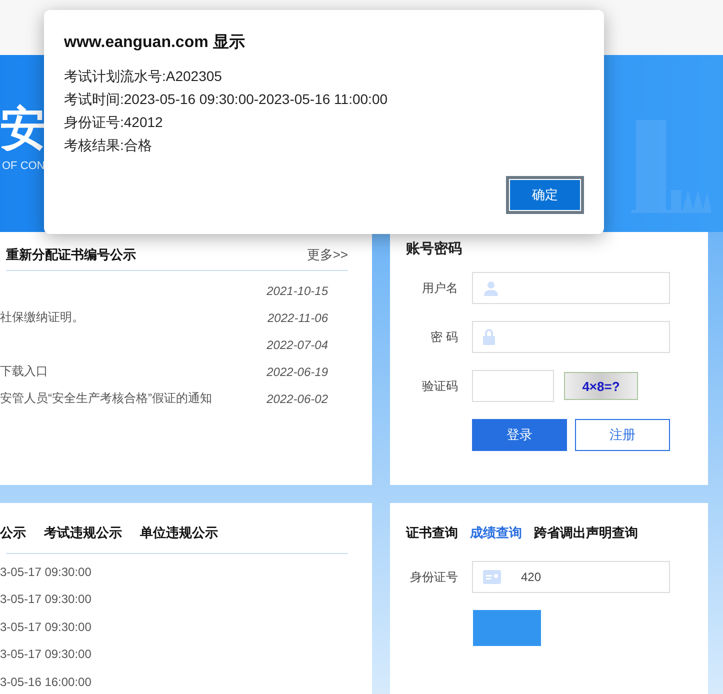 The height and width of the screenshot is (694, 723). I want to click on field-label: 用户名, so click(439, 288).